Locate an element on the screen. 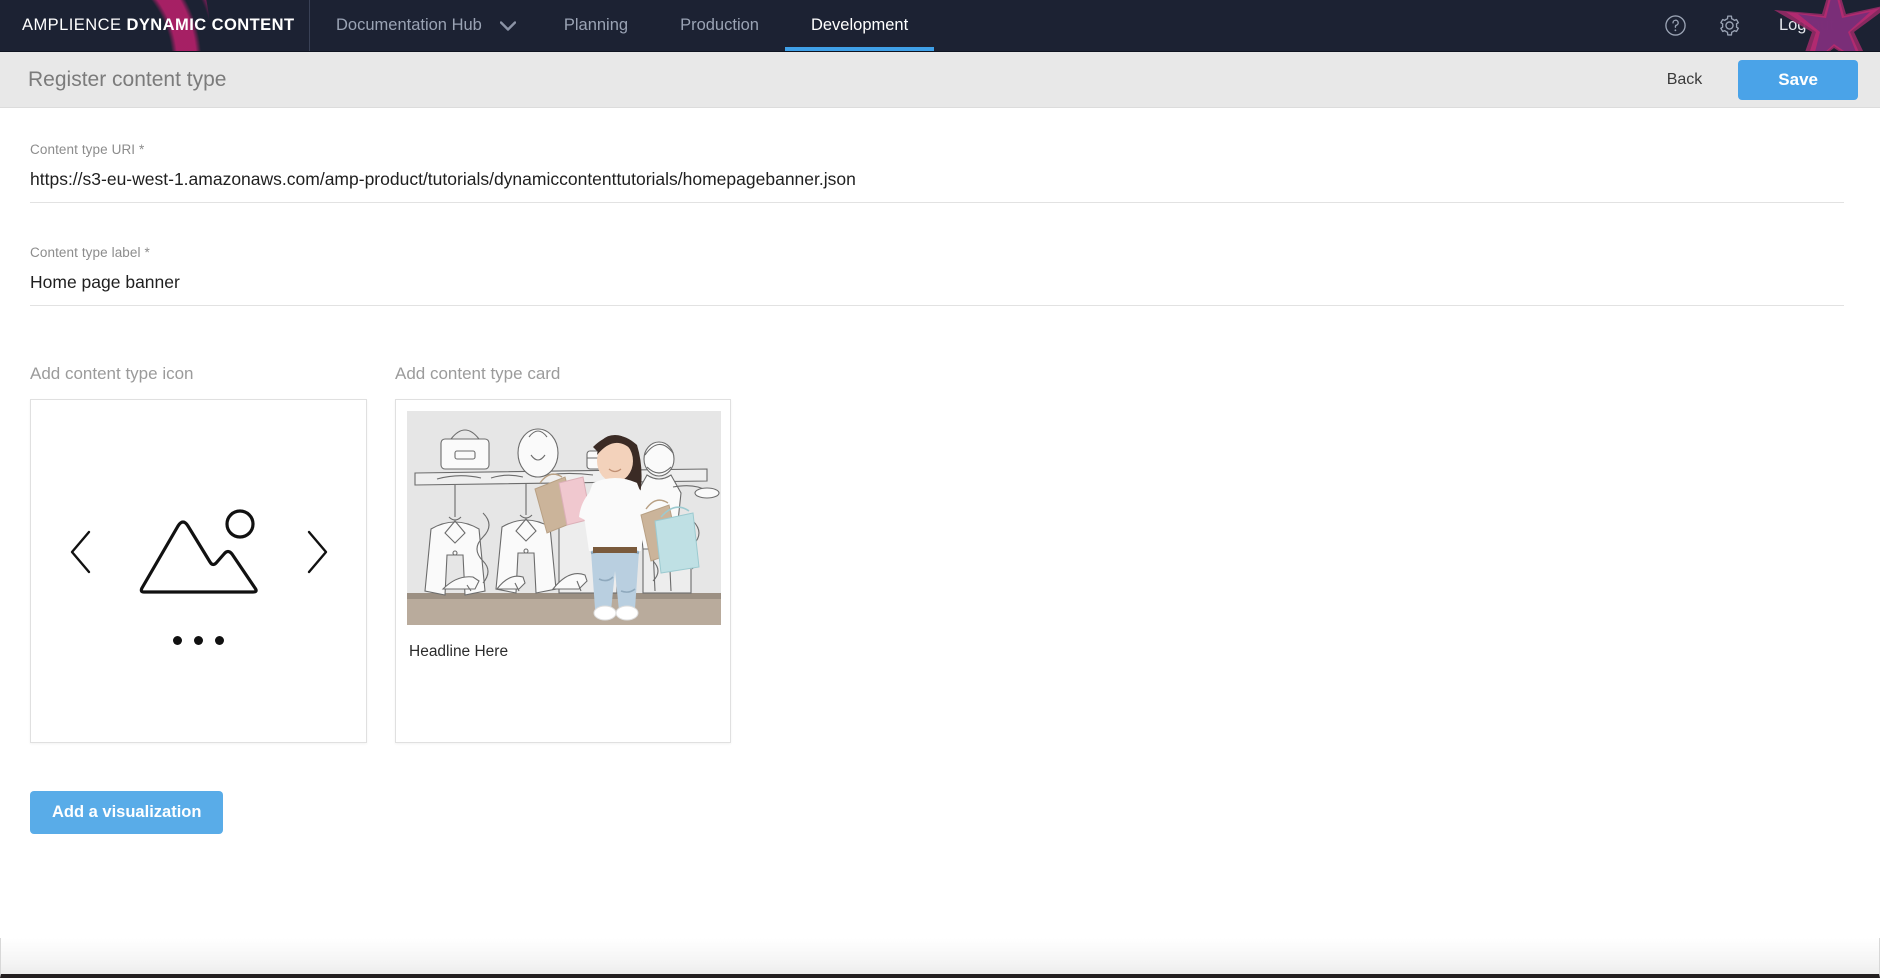 The width and height of the screenshot is (1880, 978). nav-item-planning: Planning is located at coordinates (596, 25).